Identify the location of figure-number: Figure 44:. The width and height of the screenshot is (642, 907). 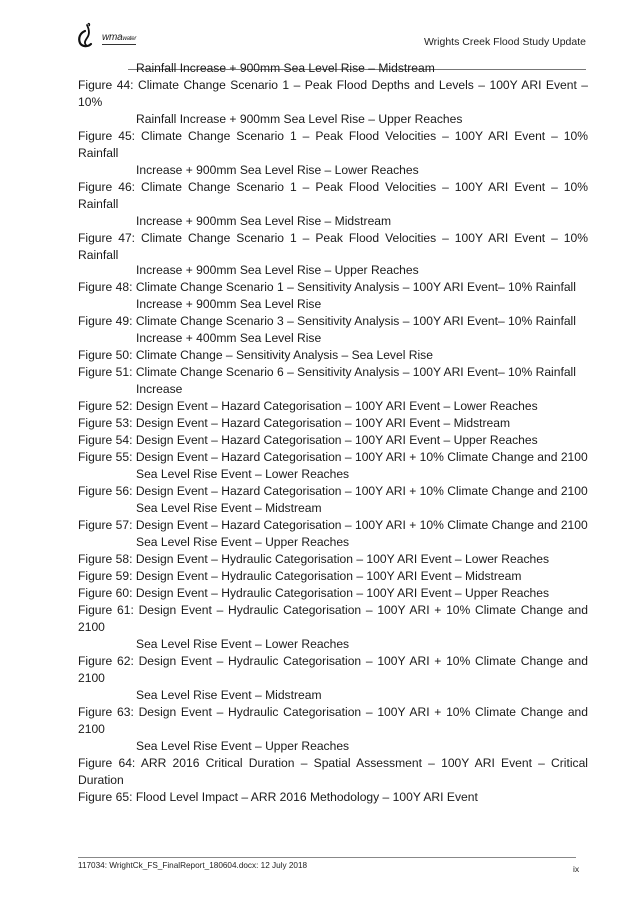
(106, 85).